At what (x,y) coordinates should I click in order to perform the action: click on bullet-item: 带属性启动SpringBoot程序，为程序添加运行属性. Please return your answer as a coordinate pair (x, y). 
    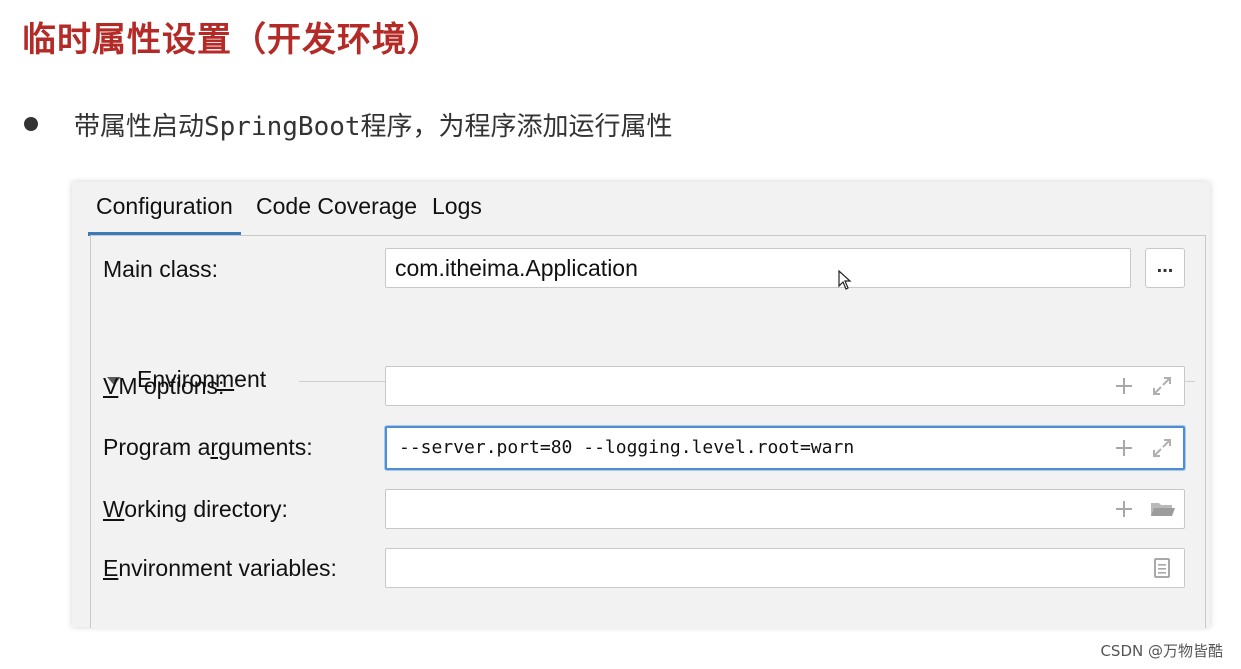
    Looking at the image, I should click on (348, 124).